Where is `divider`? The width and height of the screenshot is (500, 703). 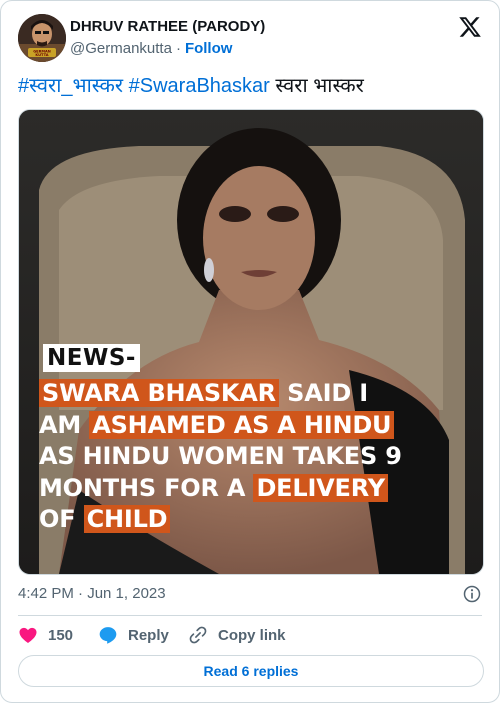 divider is located at coordinates (250, 615).